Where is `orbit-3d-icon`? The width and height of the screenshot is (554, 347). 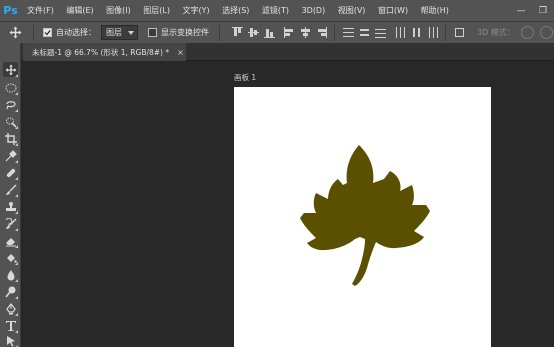
orbit-3d-icon is located at coordinates (527, 32).